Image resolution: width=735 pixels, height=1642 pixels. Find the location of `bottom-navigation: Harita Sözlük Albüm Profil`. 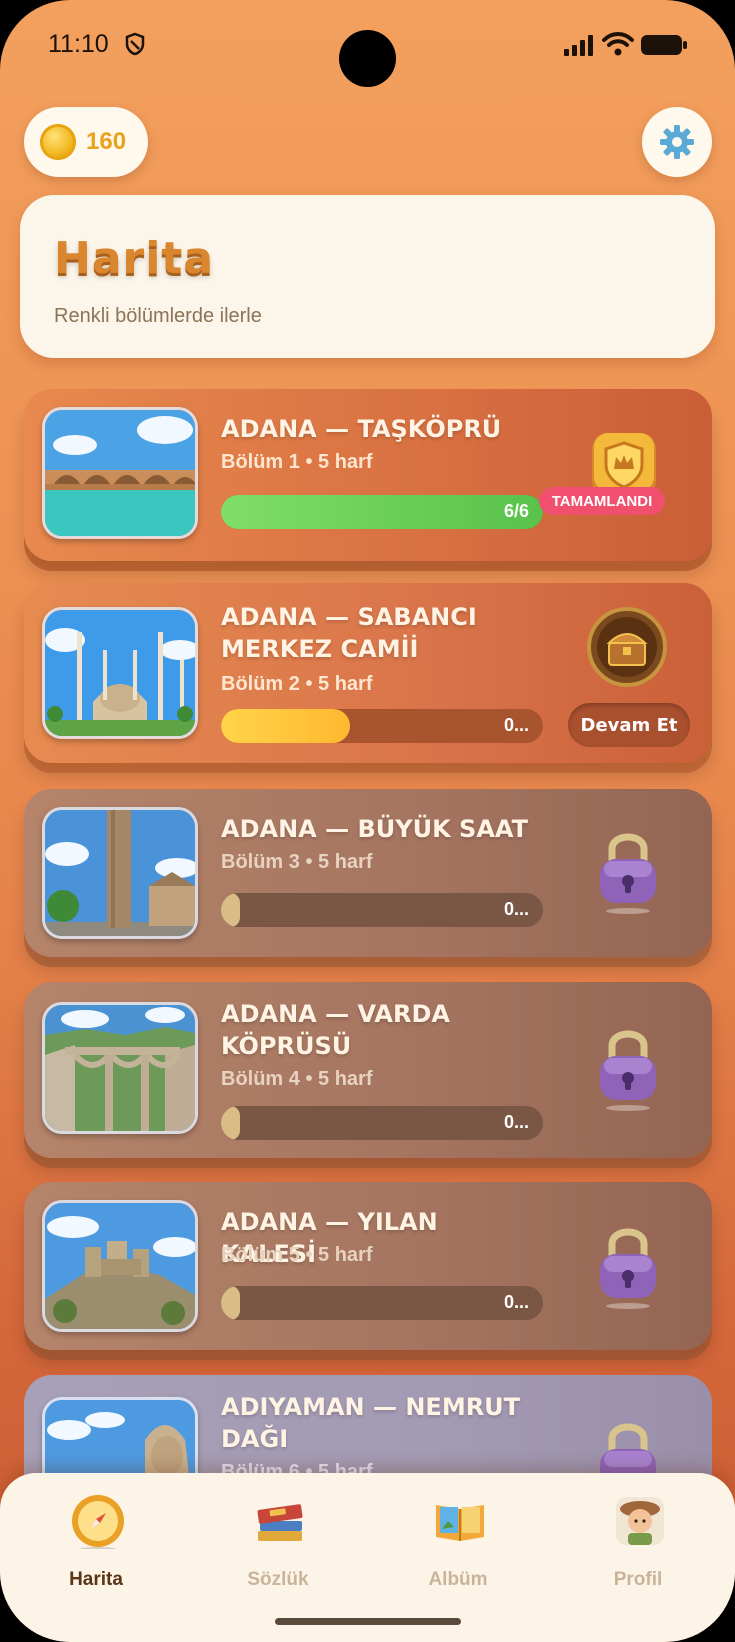

bottom-navigation: Harita Sözlük Albüm Profil is located at coordinates (367, 1557).